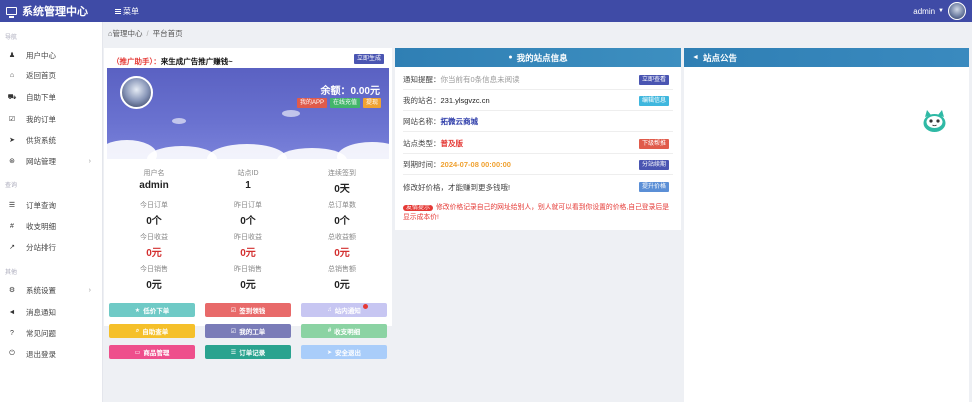  What do you see at coordinates (12, 333) in the screenshot?
I see `question-icon: ?` at bounding box center [12, 333].